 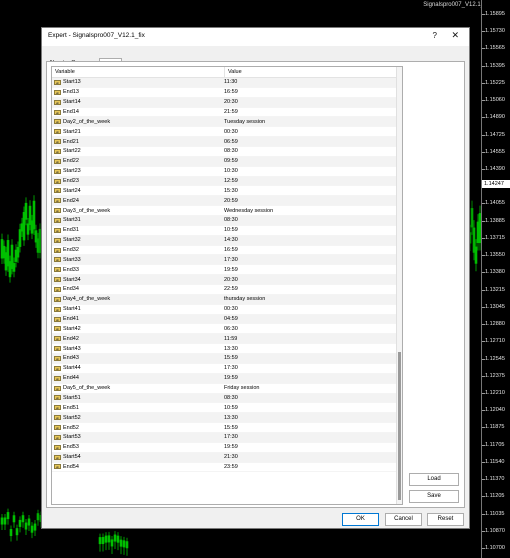 What do you see at coordinates (243, 299) in the screenshot?
I see `variable-value: thursday session` at bounding box center [243, 299].